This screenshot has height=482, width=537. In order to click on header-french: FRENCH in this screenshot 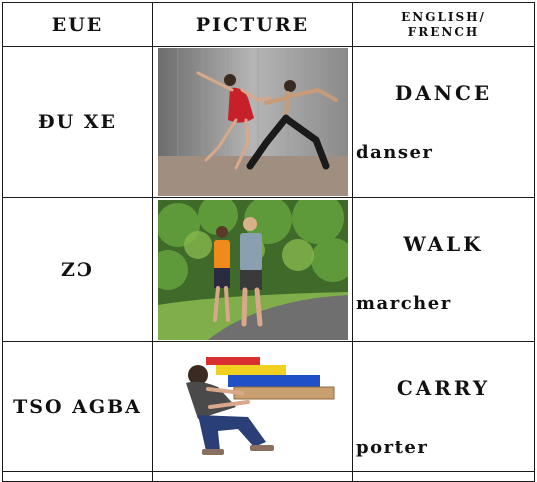, I will do `click(443, 31)`.